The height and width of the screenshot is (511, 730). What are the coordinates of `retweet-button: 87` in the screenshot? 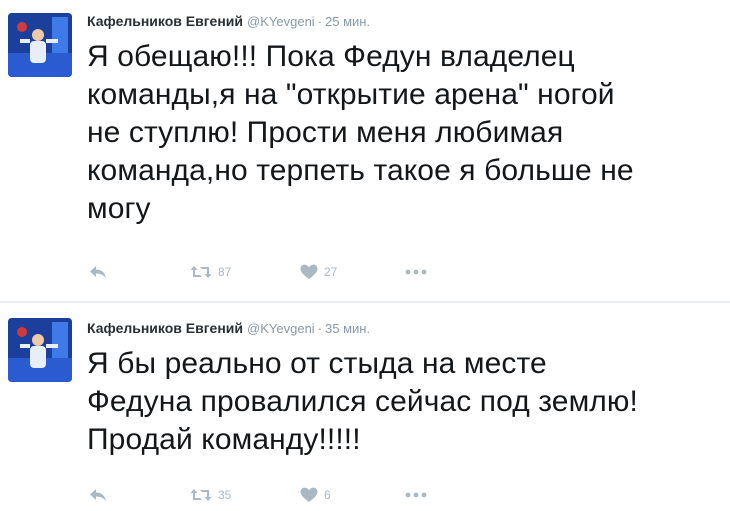 It's located at (210, 272).